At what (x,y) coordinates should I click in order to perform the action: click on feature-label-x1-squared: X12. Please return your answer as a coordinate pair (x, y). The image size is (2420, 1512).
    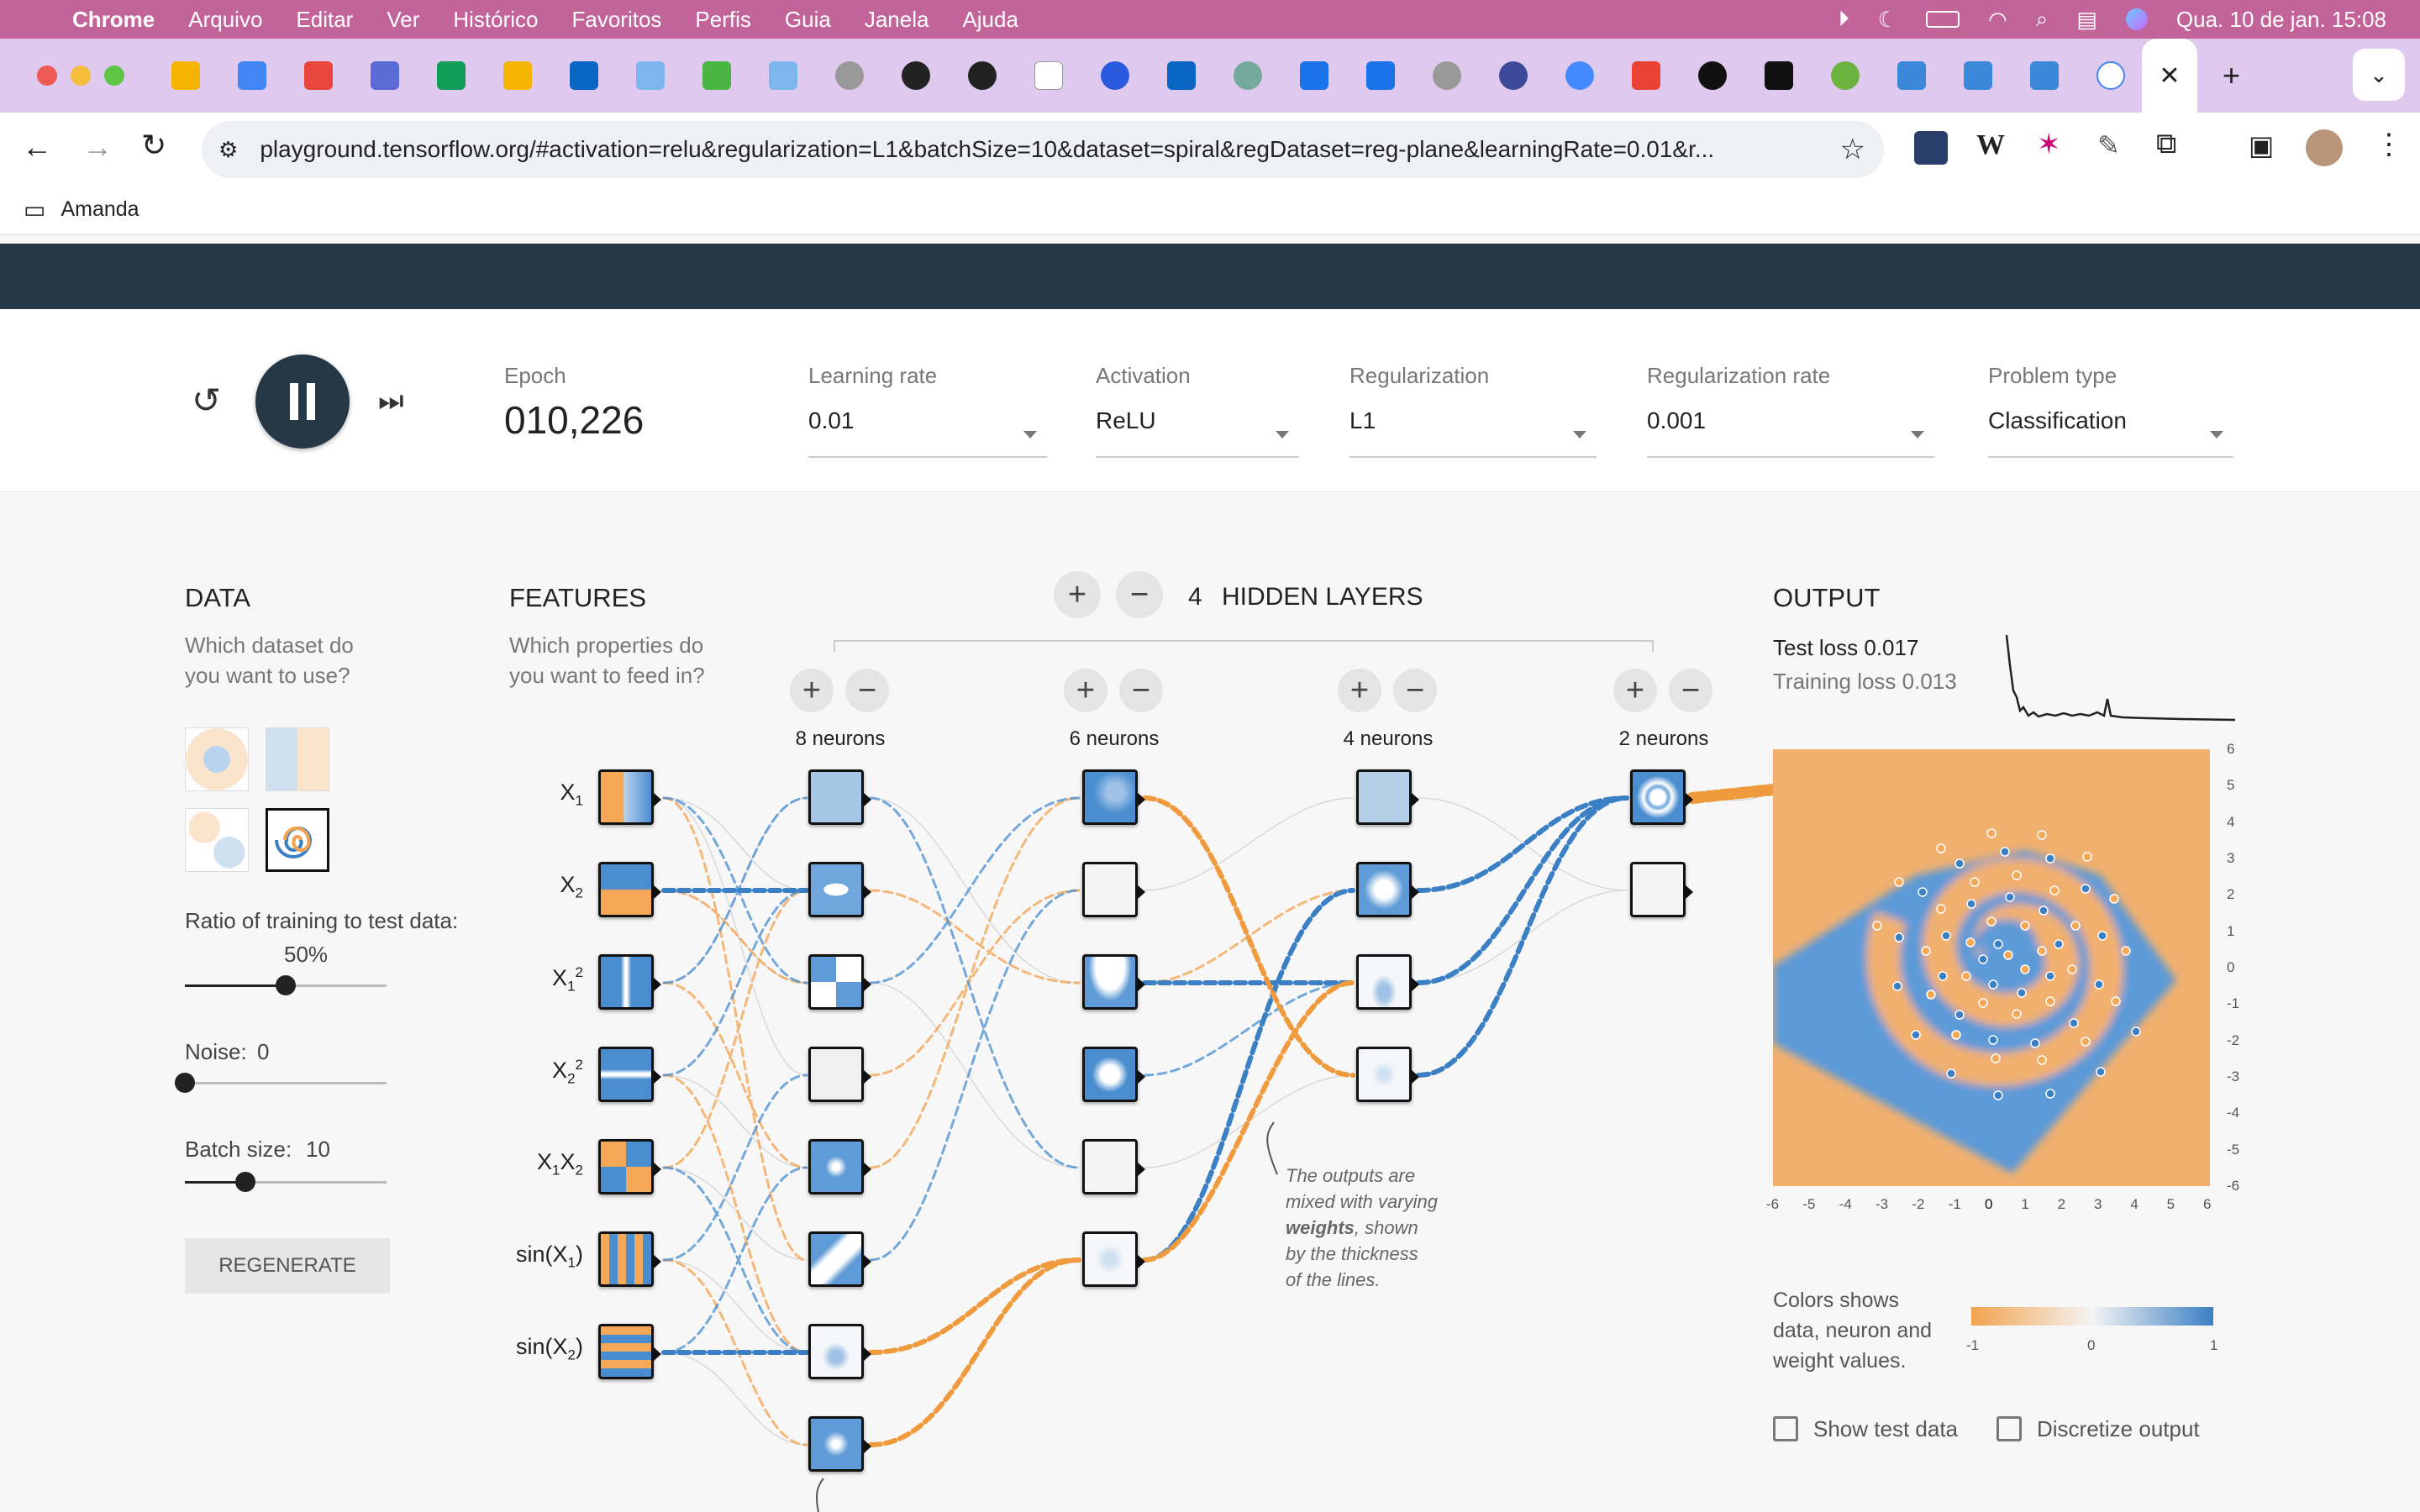
    Looking at the image, I should click on (567, 979).